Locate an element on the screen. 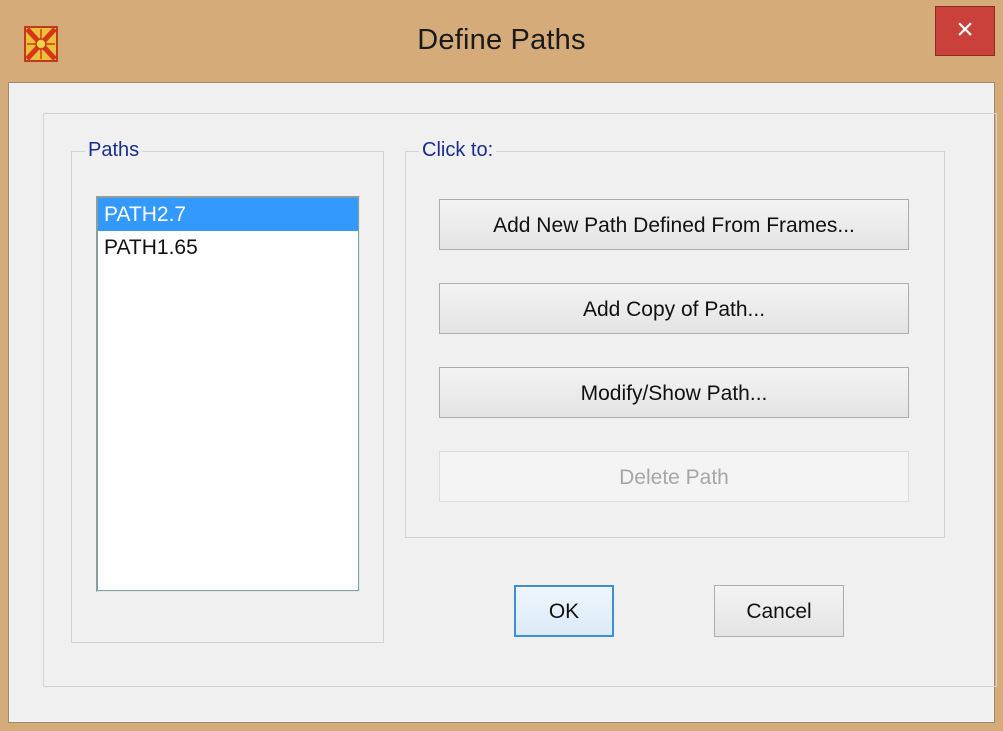  ok-button: OK is located at coordinates (564, 611).